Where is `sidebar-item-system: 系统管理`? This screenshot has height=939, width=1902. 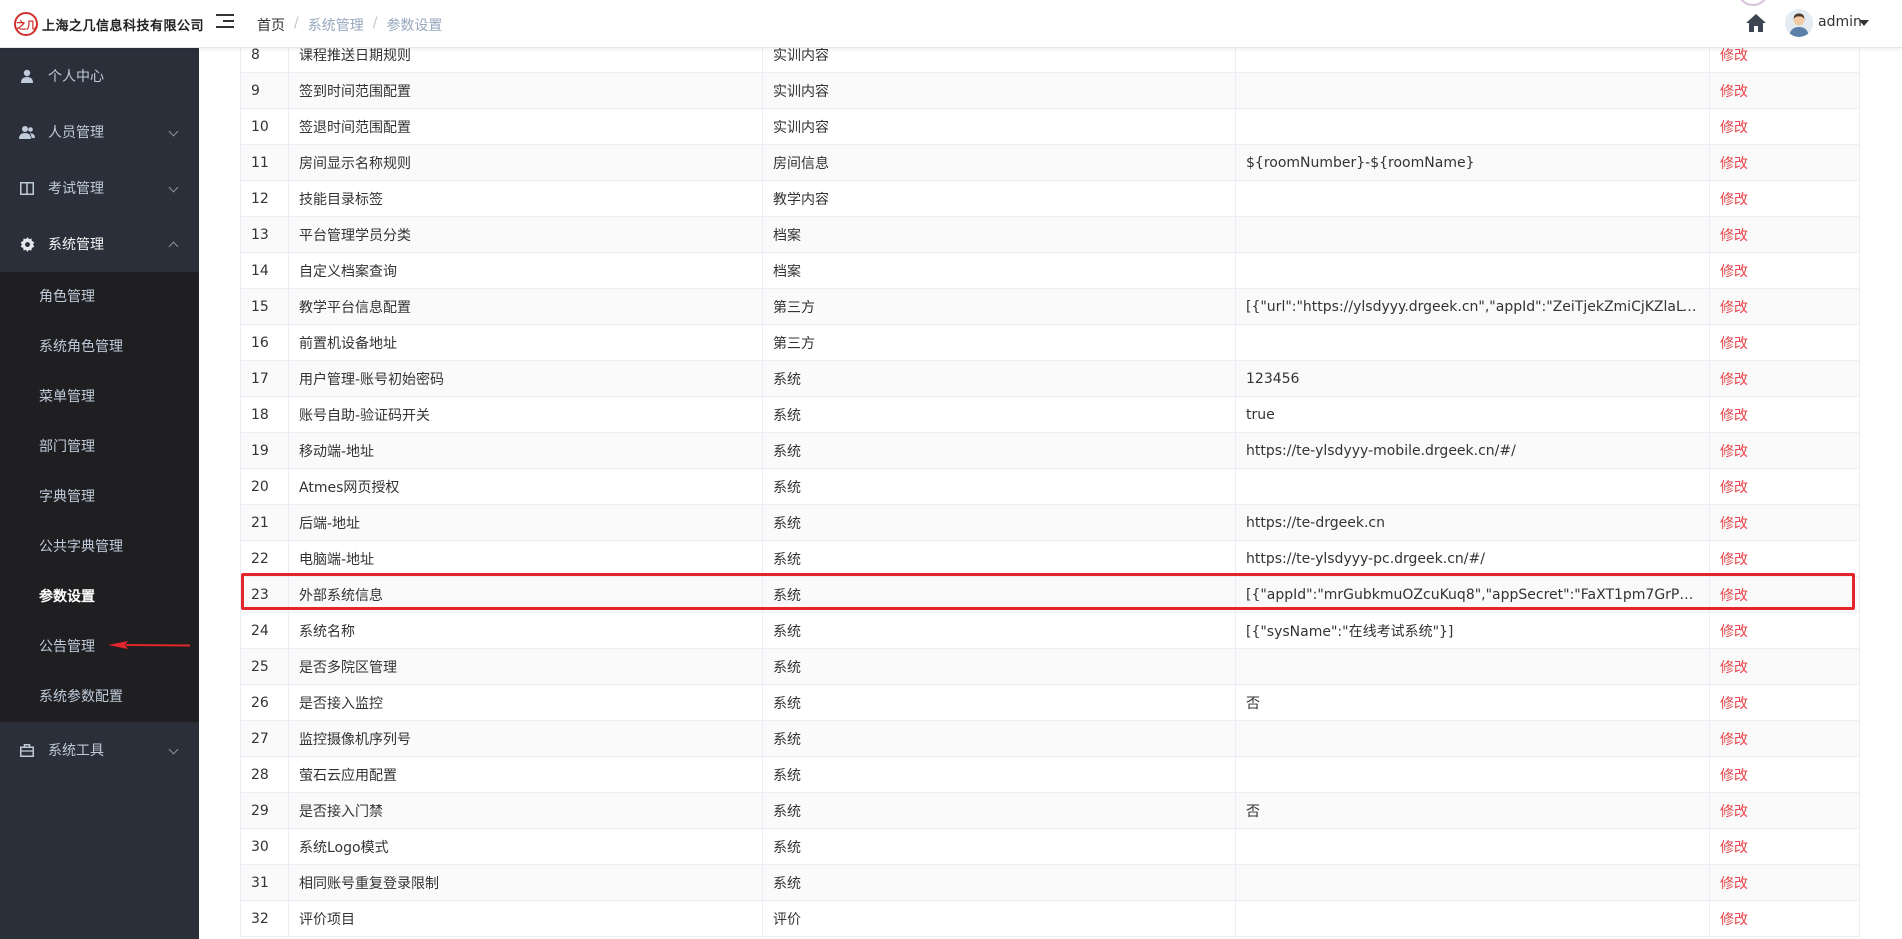
sidebar-item-system: 系统管理 is located at coordinates (99, 244).